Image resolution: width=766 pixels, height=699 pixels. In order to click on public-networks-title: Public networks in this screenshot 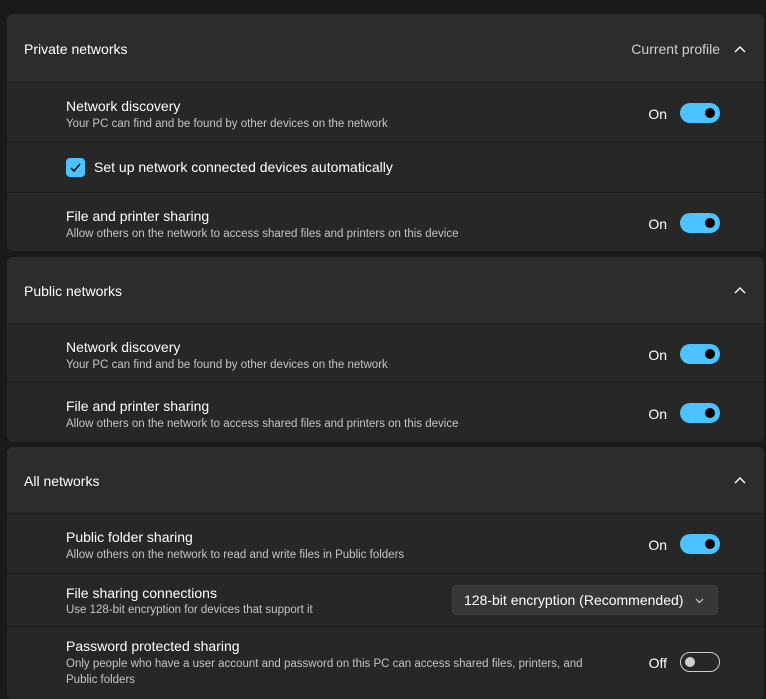, I will do `click(73, 291)`.